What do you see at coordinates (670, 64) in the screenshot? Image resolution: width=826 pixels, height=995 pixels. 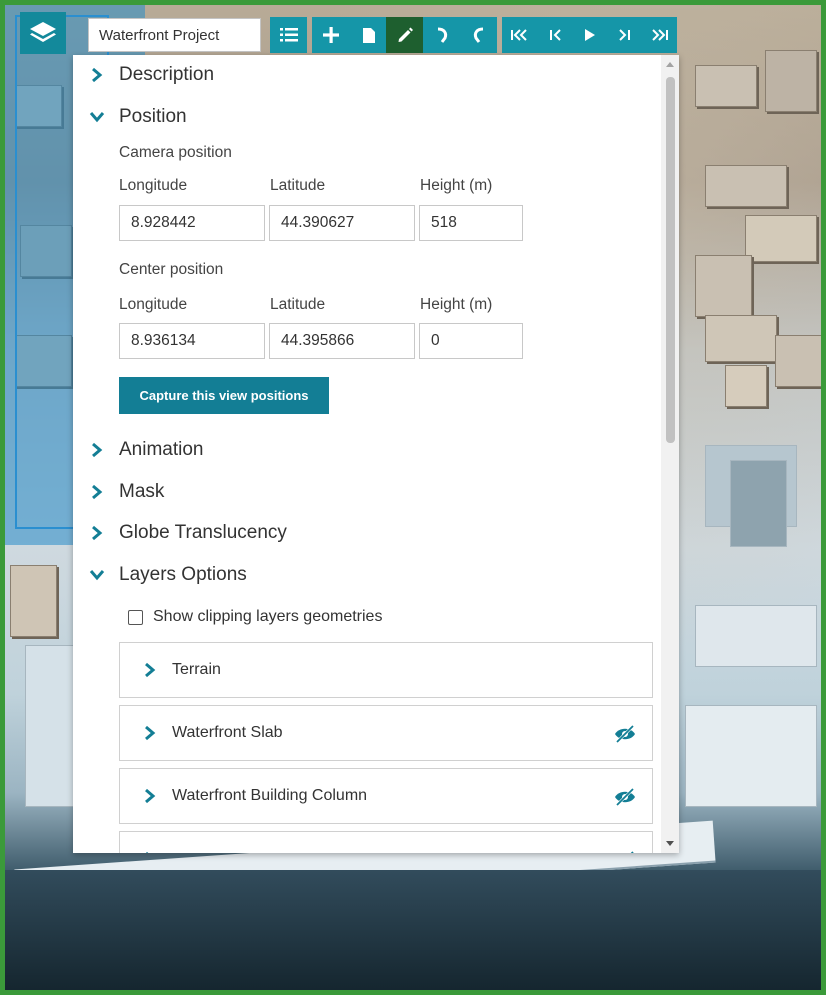 I see `scroll-up-arrow` at bounding box center [670, 64].